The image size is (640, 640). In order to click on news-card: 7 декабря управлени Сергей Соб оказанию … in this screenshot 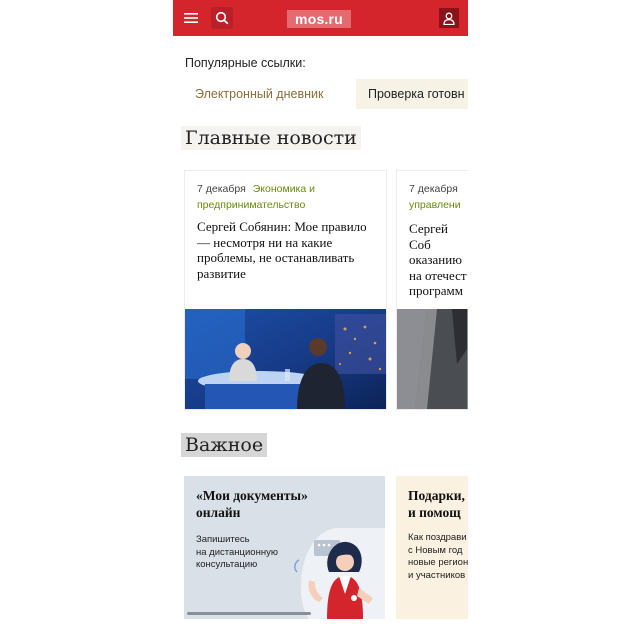, I will do `click(432, 290)`.